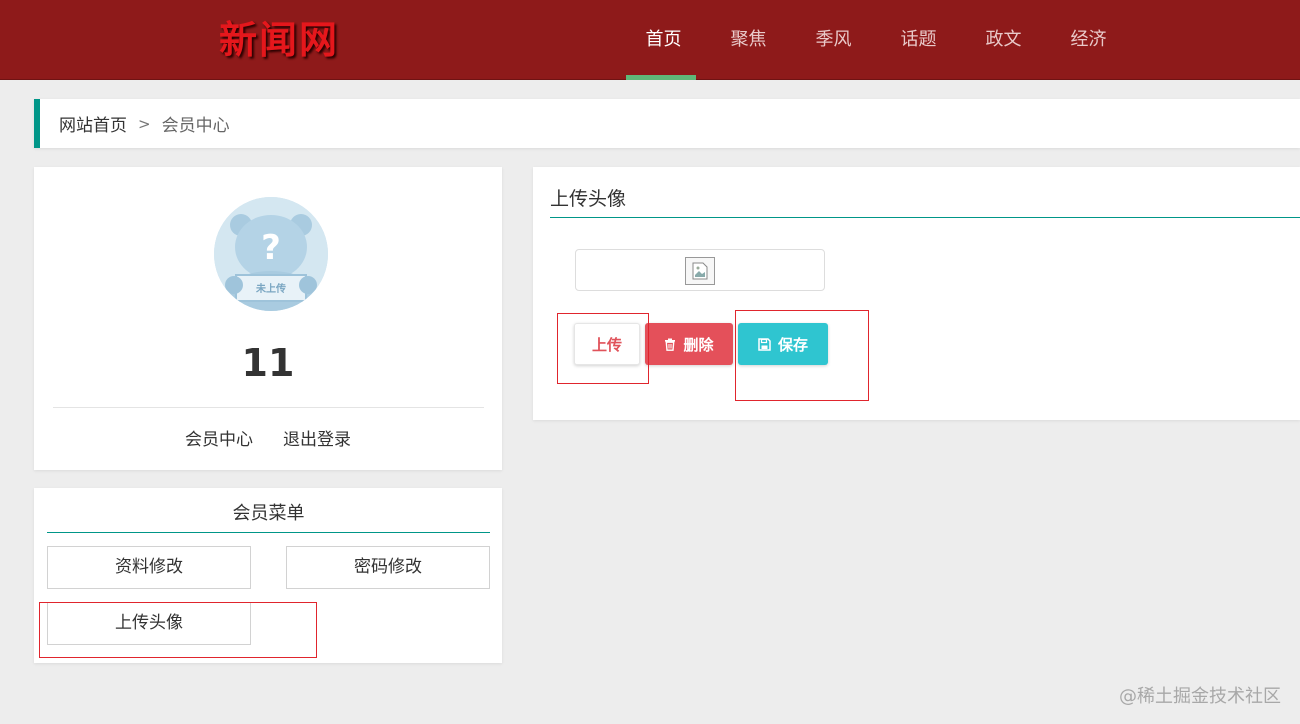  What do you see at coordinates (667, 123) in the screenshot?
I see `breadcrumb: 网站首页 > 会员中心` at bounding box center [667, 123].